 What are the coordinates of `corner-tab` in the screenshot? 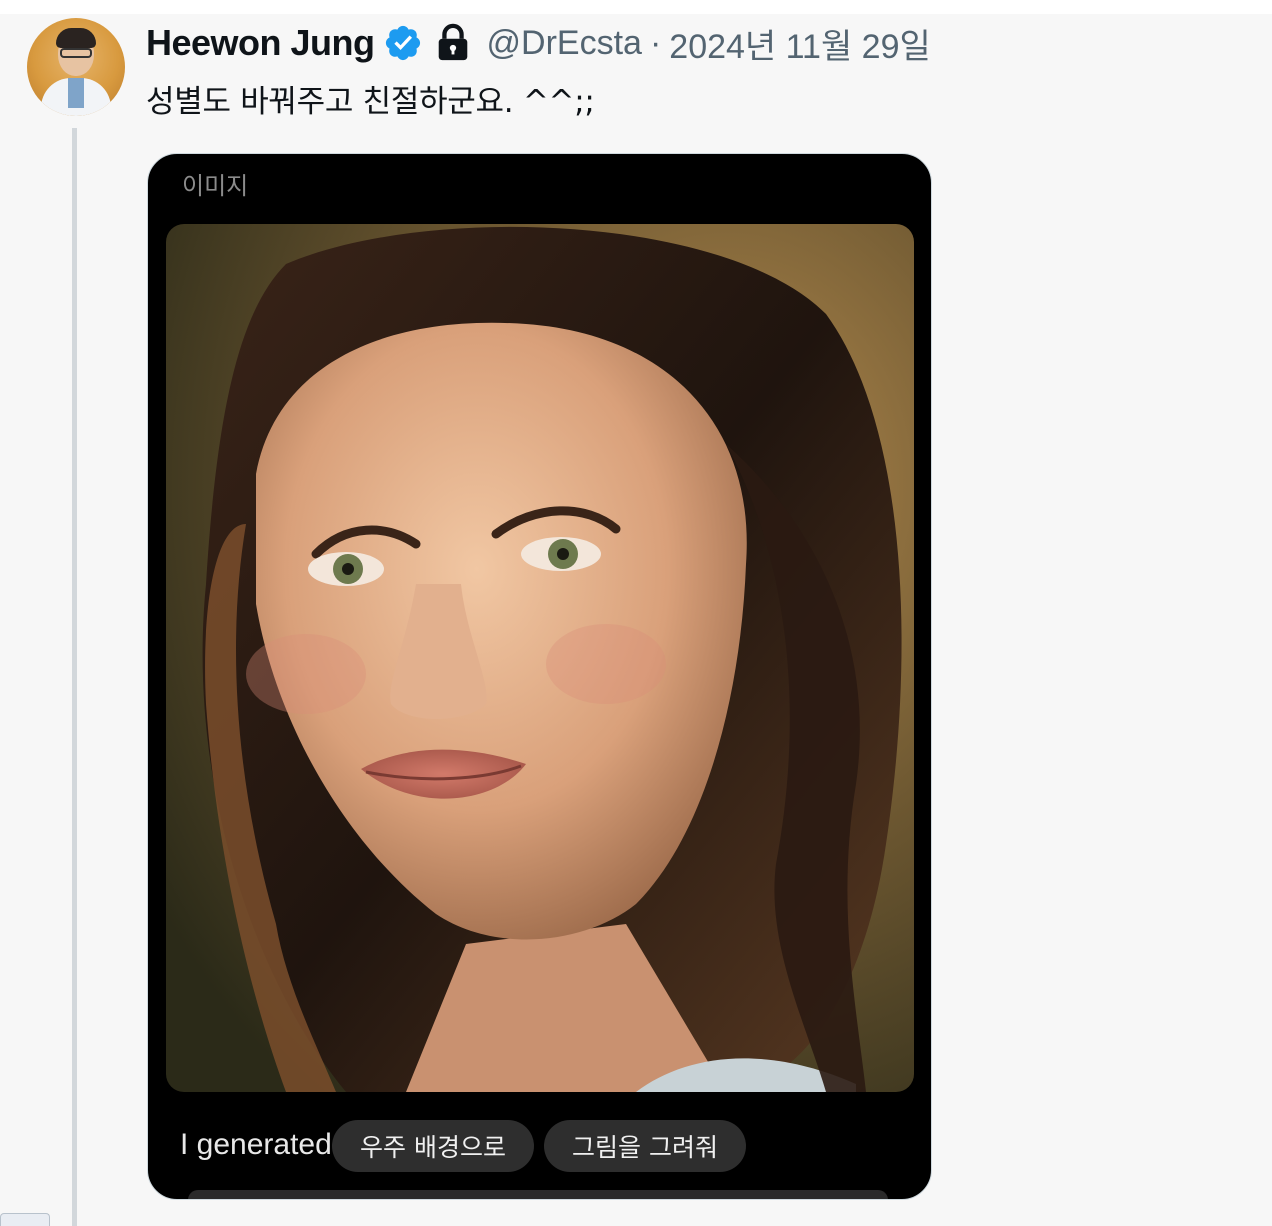 It's located at (25, 1219).